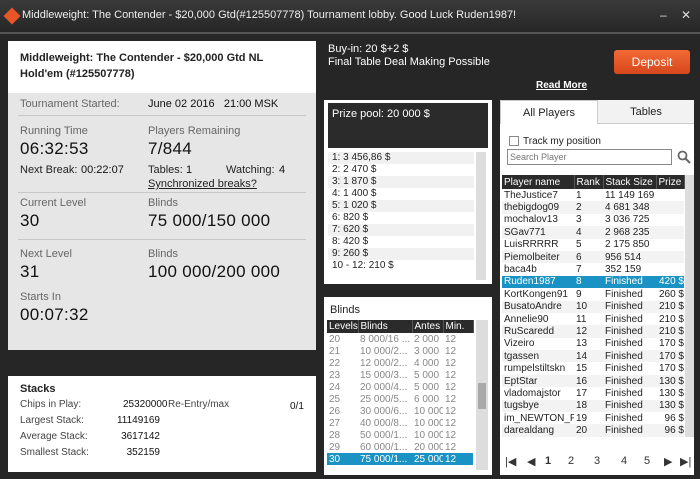 The height and width of the screenshot is (479, 700). What do you see at coordinates (514, 141) in the screenshot?
I see `track-position-checkbox` at bounding box center [514, 141].